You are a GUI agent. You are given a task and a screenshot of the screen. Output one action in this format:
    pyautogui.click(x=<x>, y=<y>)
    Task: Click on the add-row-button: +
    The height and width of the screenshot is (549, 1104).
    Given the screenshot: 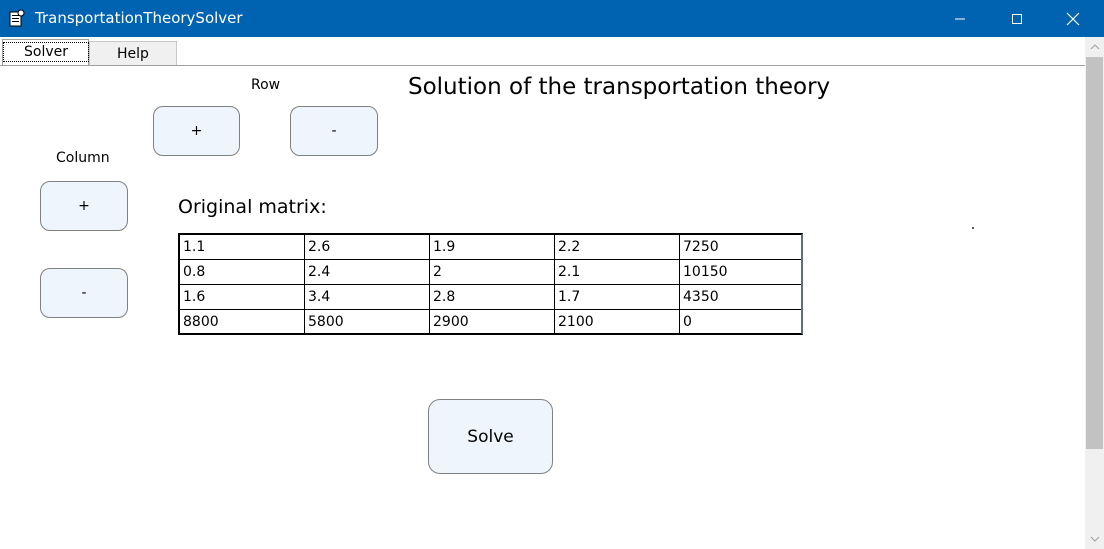 What is the action you would take?
    pyautogui.click(x=196, y=131)
    